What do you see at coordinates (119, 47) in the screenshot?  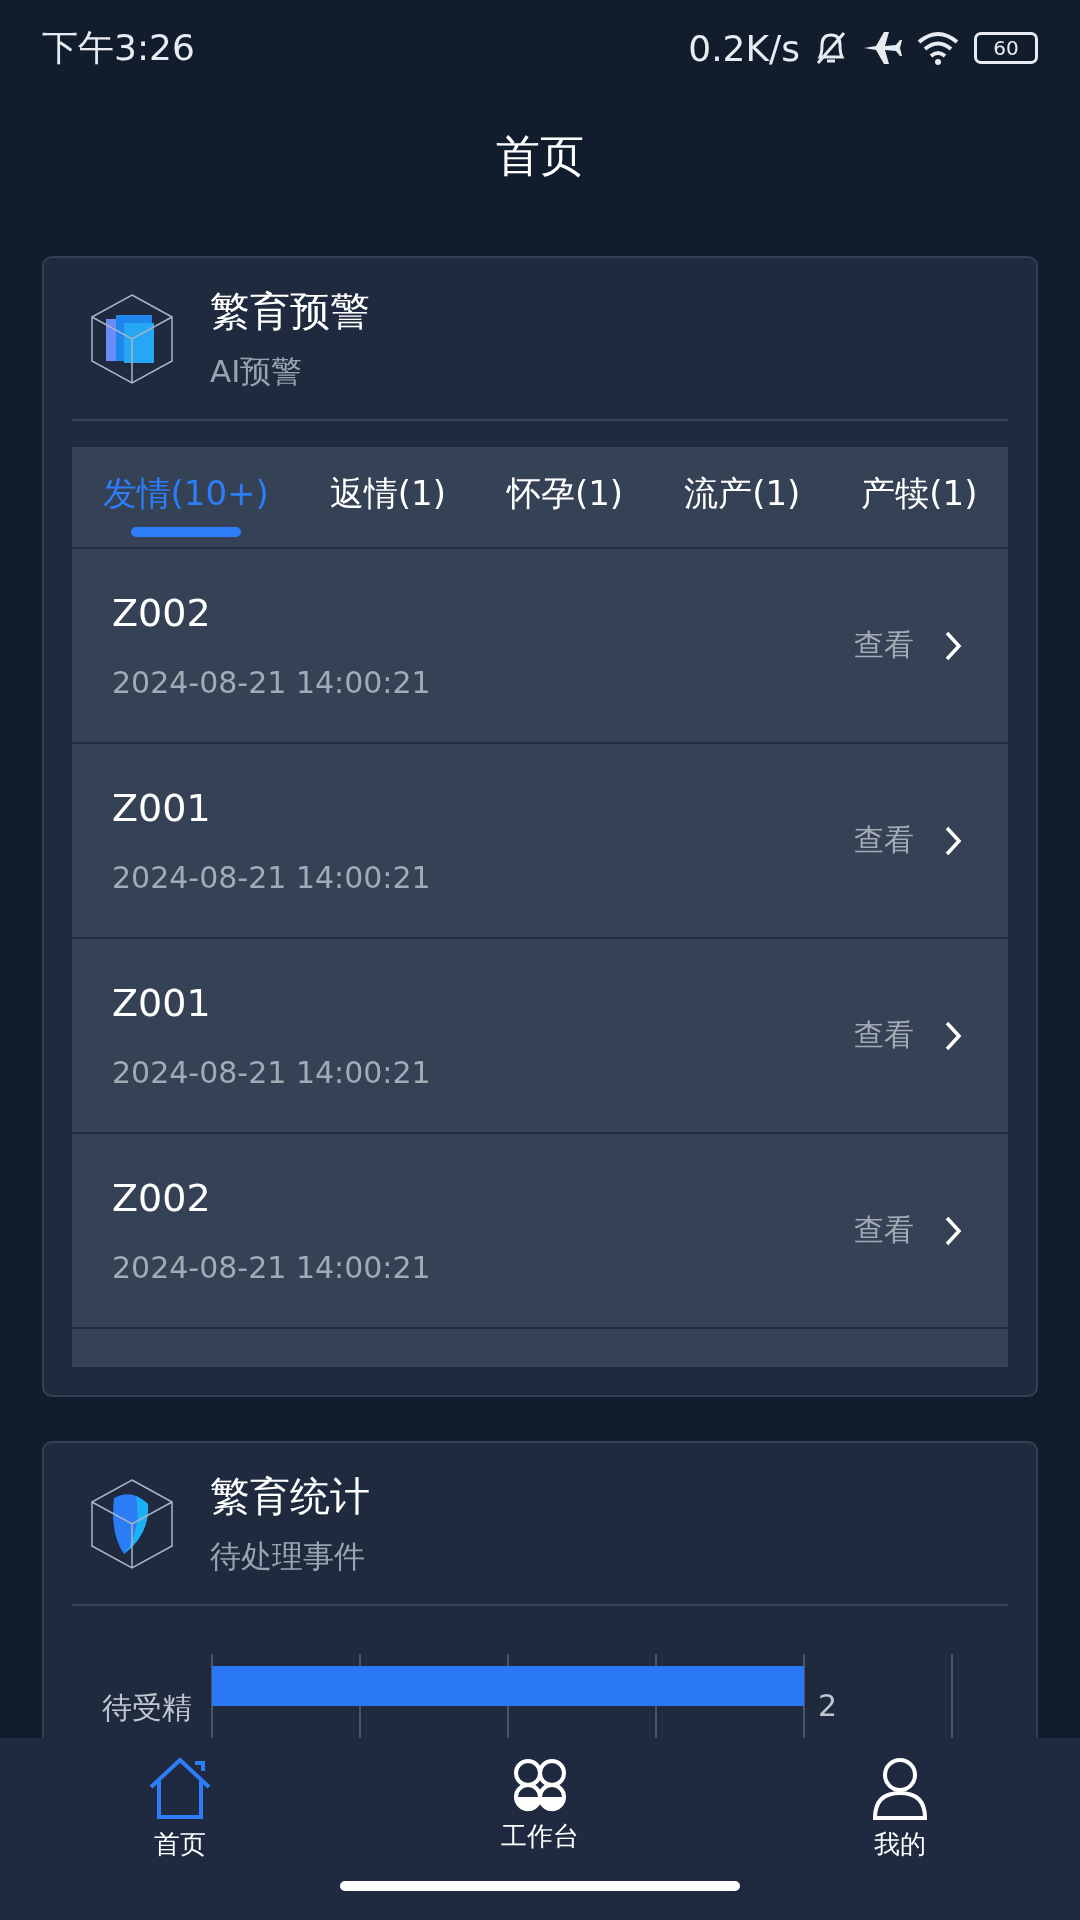 I see `status-time: 下午3:26` at bounding box center [119, 47].